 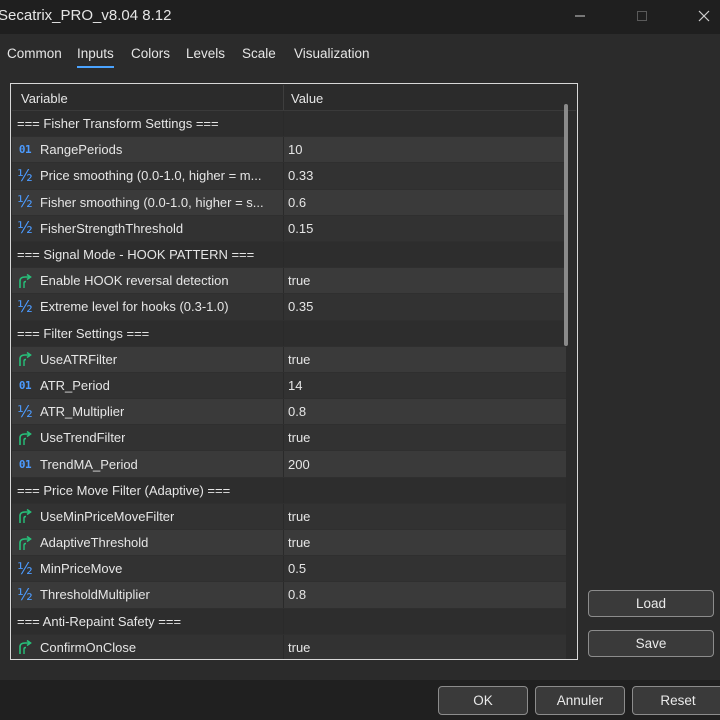 What do you see at coordinates (147, 568) in the screenshot?
I see `variable-cell: ½ MinPriceMove` at bounding box center [147, 568].